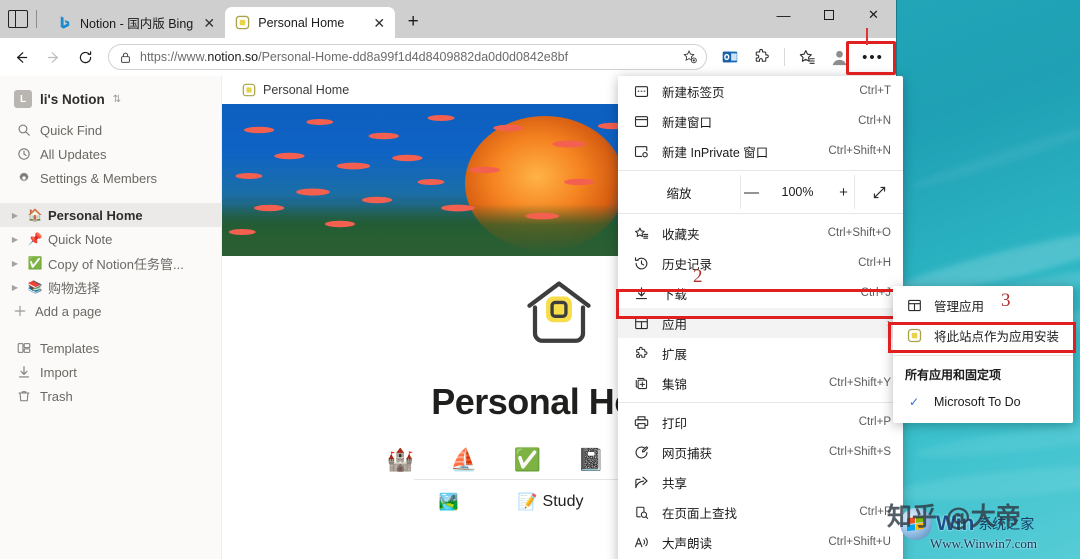  Describe the element at coordinates (641, 91) in the screenshot. I see `new-tab-icon` at that location.